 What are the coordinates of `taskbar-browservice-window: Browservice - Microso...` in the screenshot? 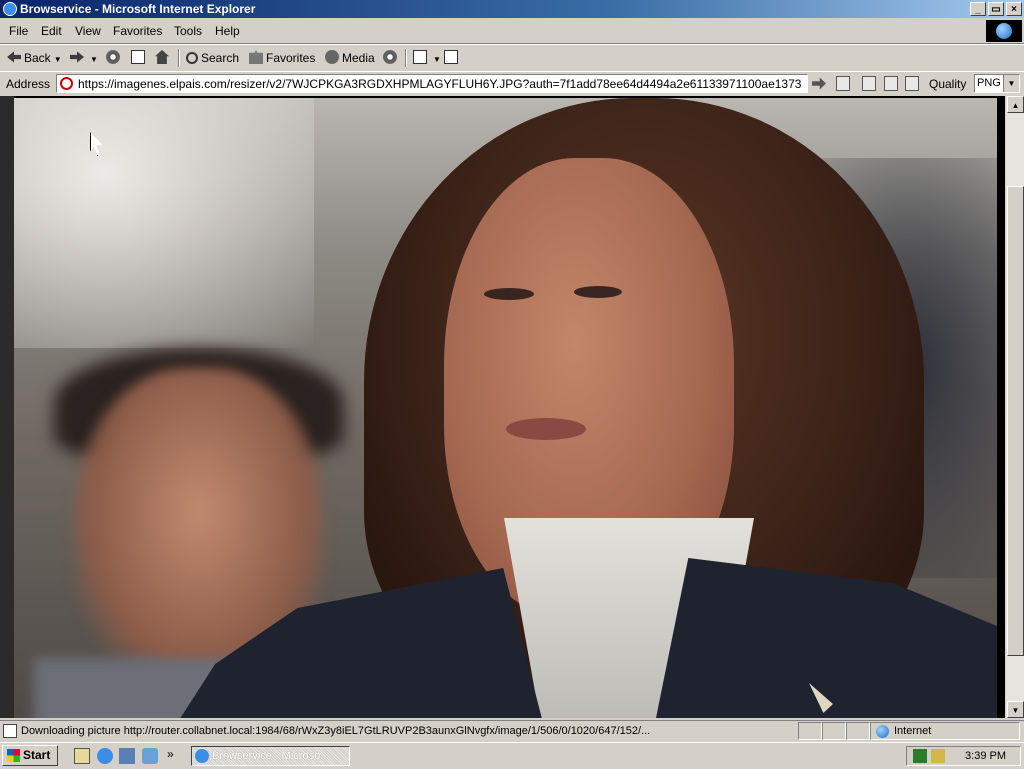 It's located at (270, 756).